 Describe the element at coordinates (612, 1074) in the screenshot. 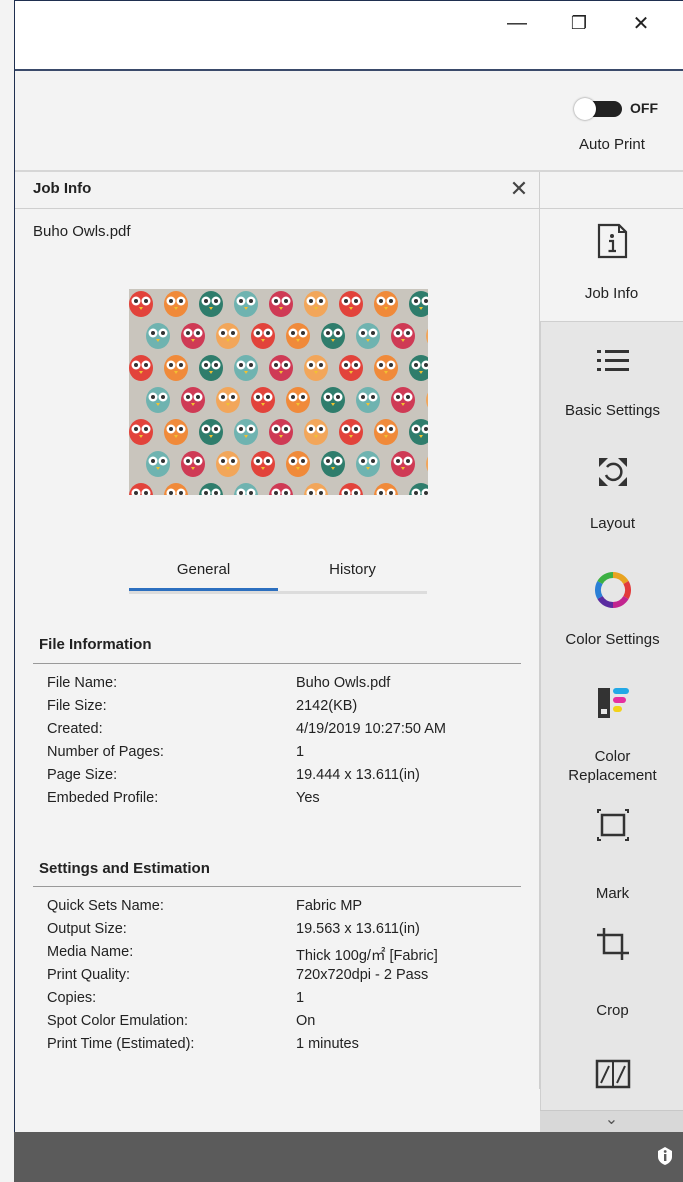

I see `book-pages-icon` at that location.